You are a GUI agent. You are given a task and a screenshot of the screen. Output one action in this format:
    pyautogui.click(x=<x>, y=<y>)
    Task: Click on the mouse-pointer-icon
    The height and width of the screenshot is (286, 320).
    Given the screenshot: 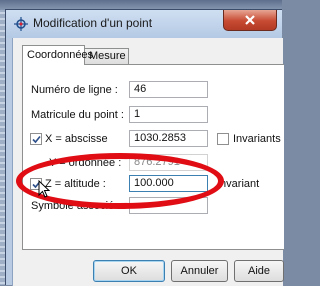 What is the action you would take?
    pyautogui.click(x=44, y=189)
    